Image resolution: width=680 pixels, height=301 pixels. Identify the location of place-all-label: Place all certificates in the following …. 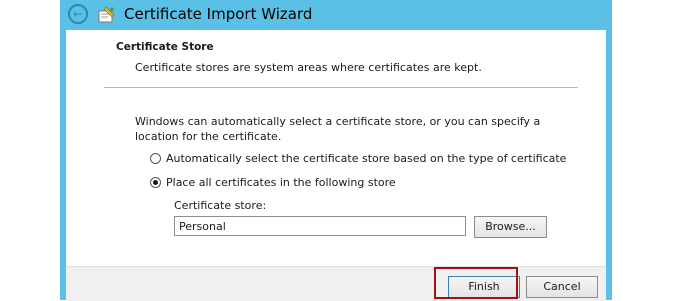
(281, 182).